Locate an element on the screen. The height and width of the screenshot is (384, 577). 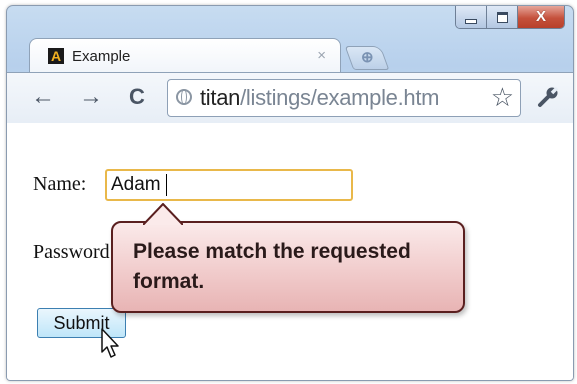
url-host: titan is located at coordinates (220, 97).